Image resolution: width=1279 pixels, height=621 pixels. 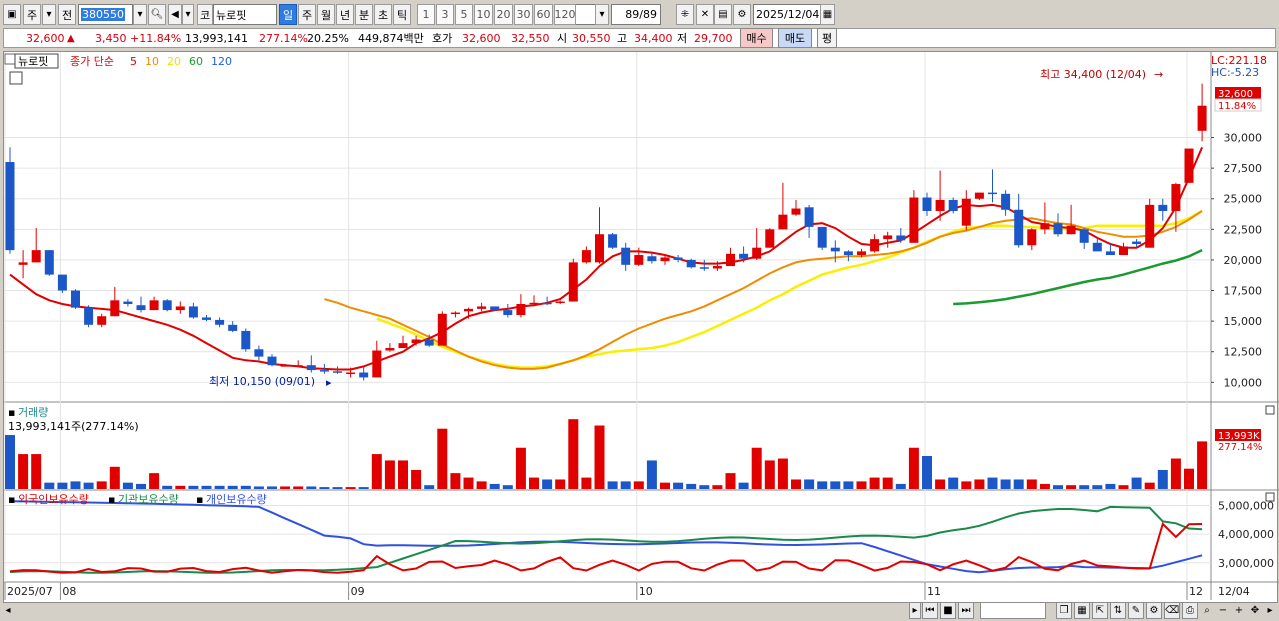 I want to click on settings-icon: ⚙, so click(x=1154, y=610).